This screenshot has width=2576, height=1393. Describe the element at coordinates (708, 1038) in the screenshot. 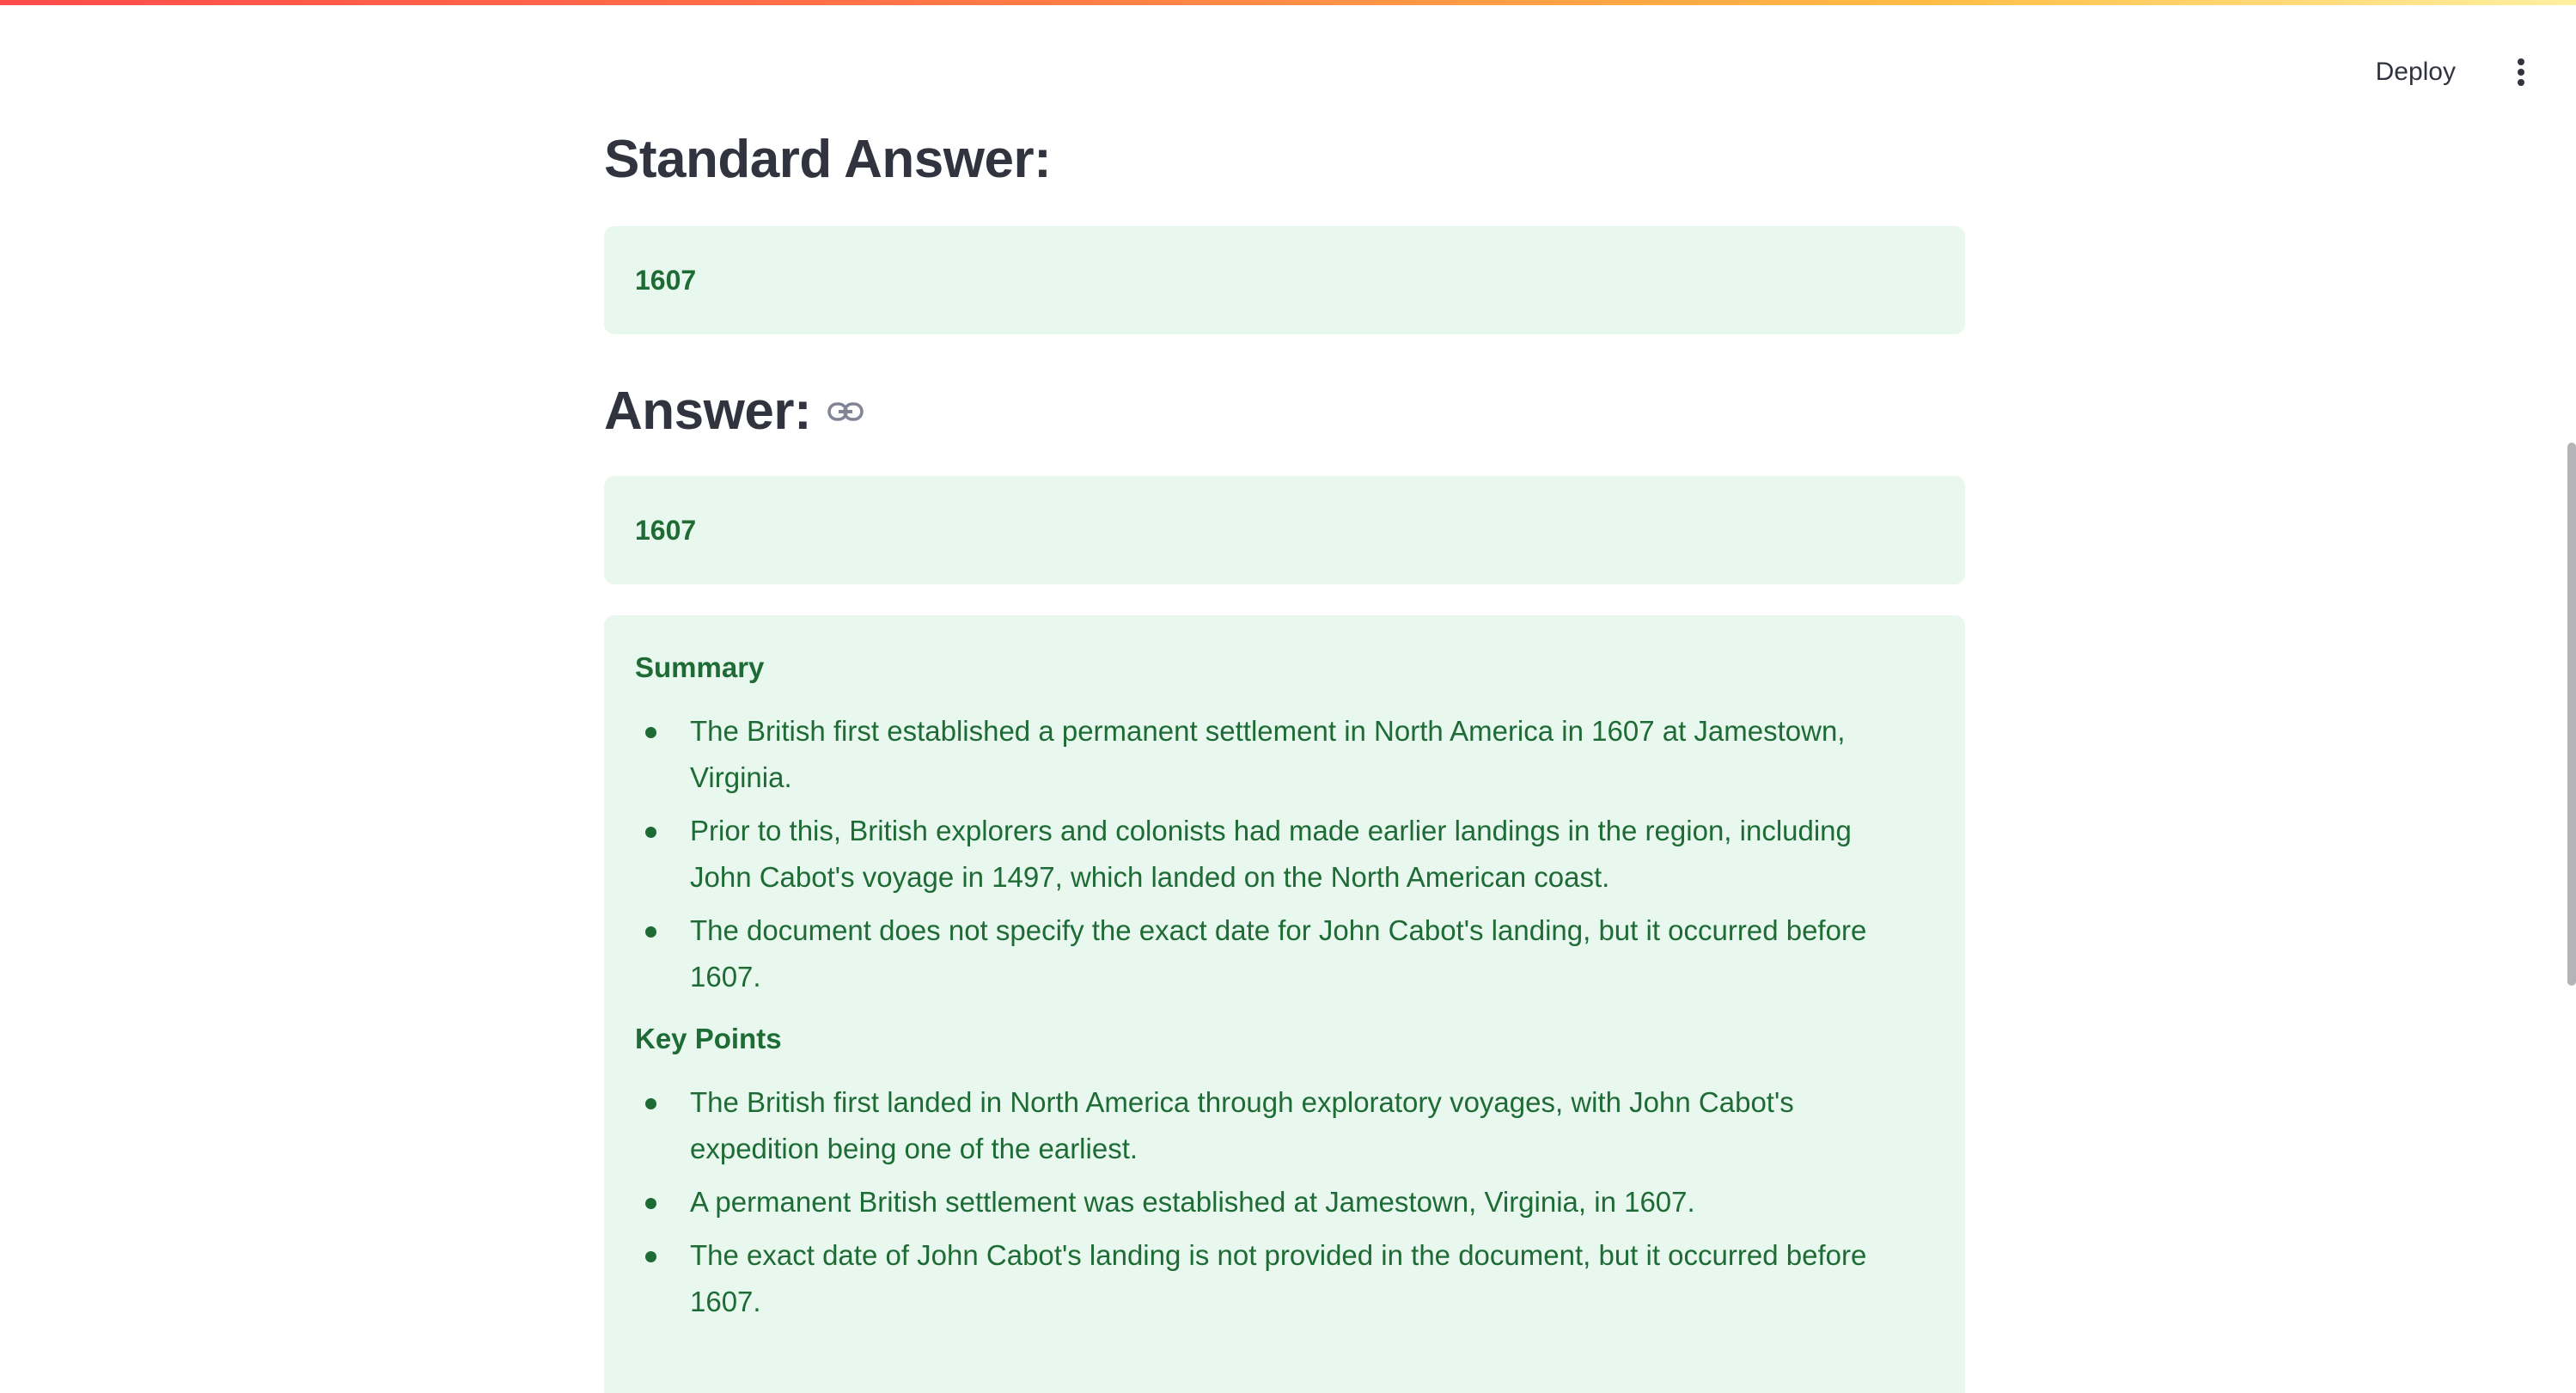

I see `key-points-heading: Key Points` at that location.